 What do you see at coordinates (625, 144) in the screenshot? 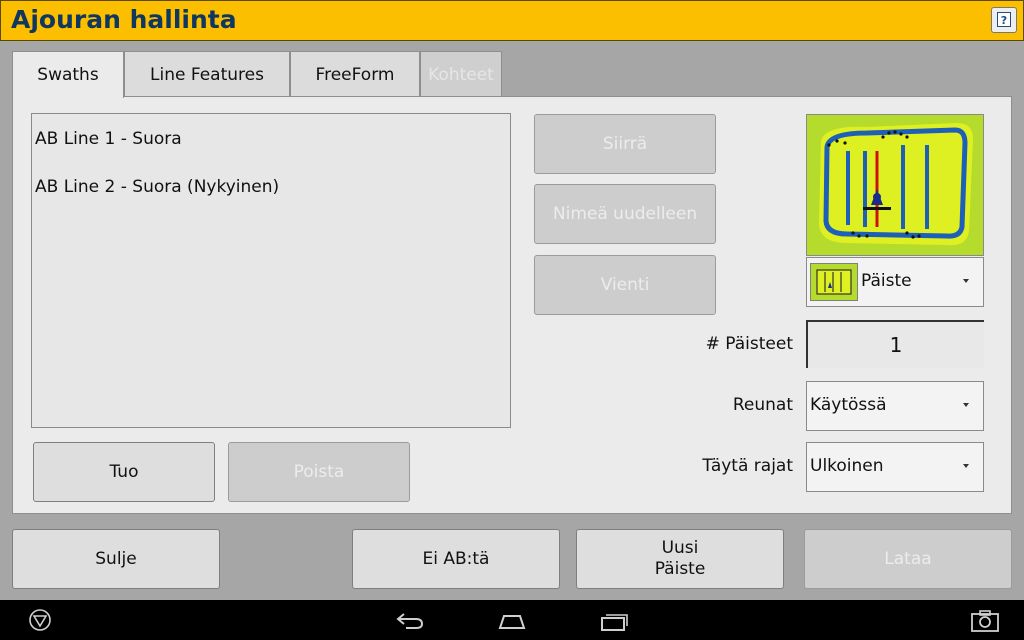
I see `move-button: Siirrä` at bounding box center [625, 144].